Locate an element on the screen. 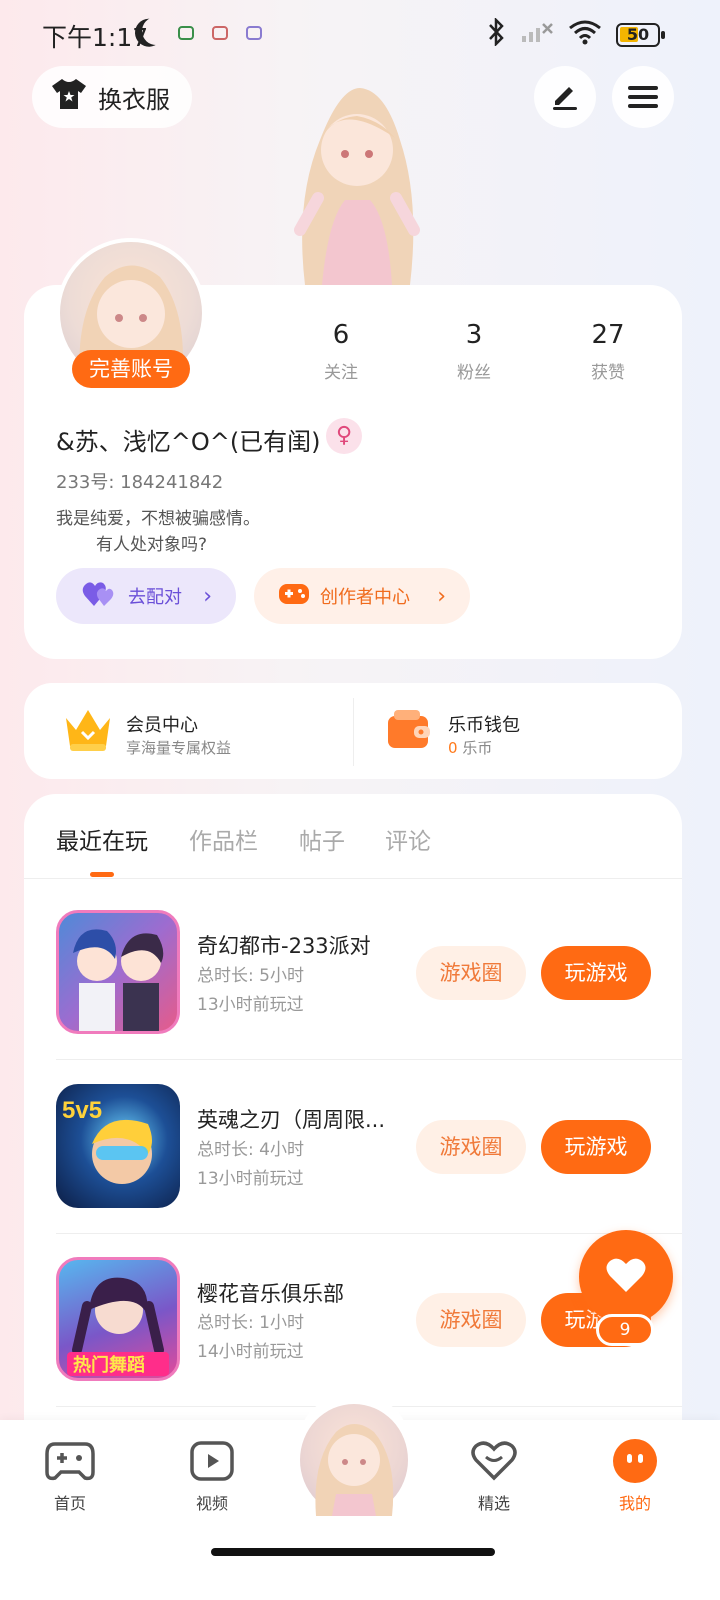 Image resolution: width=720 pixels, height=1600 pixels. pencil-icon is located at coordinates (565, 97).